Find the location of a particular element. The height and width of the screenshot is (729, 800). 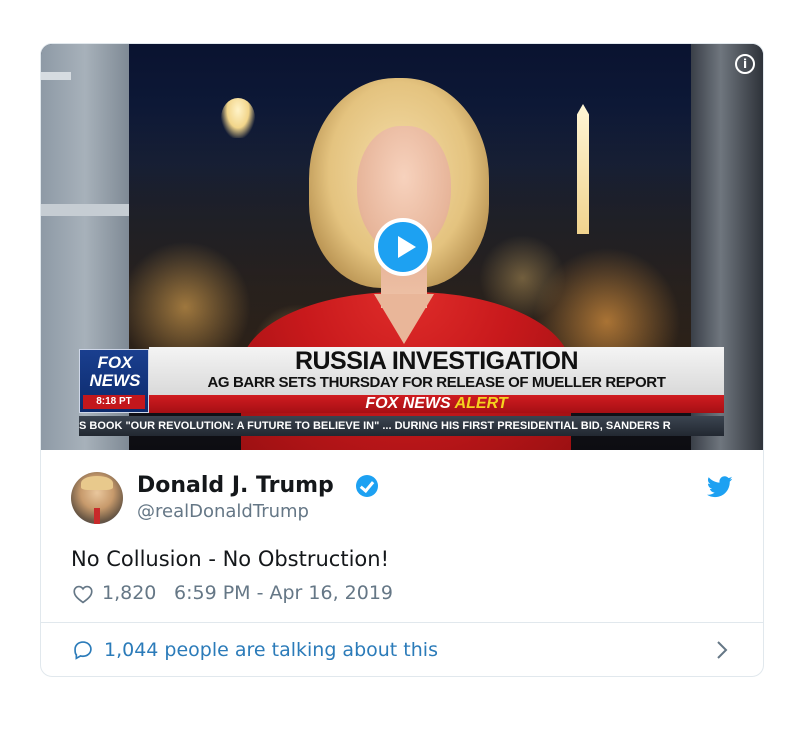

alert-bar: FOX NEWS ALERT is located at coordinates (436, 404).